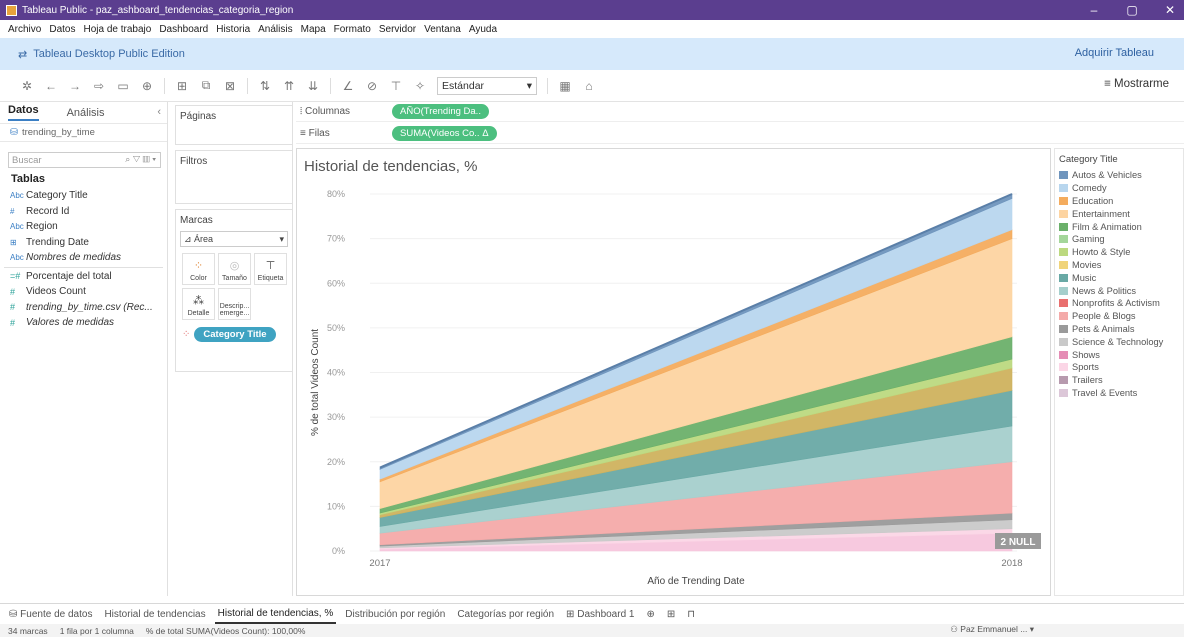 The height and width of the screenshot is (637, 1184). I want to click on legend-item: People & Blogs, so click(1119, 316).